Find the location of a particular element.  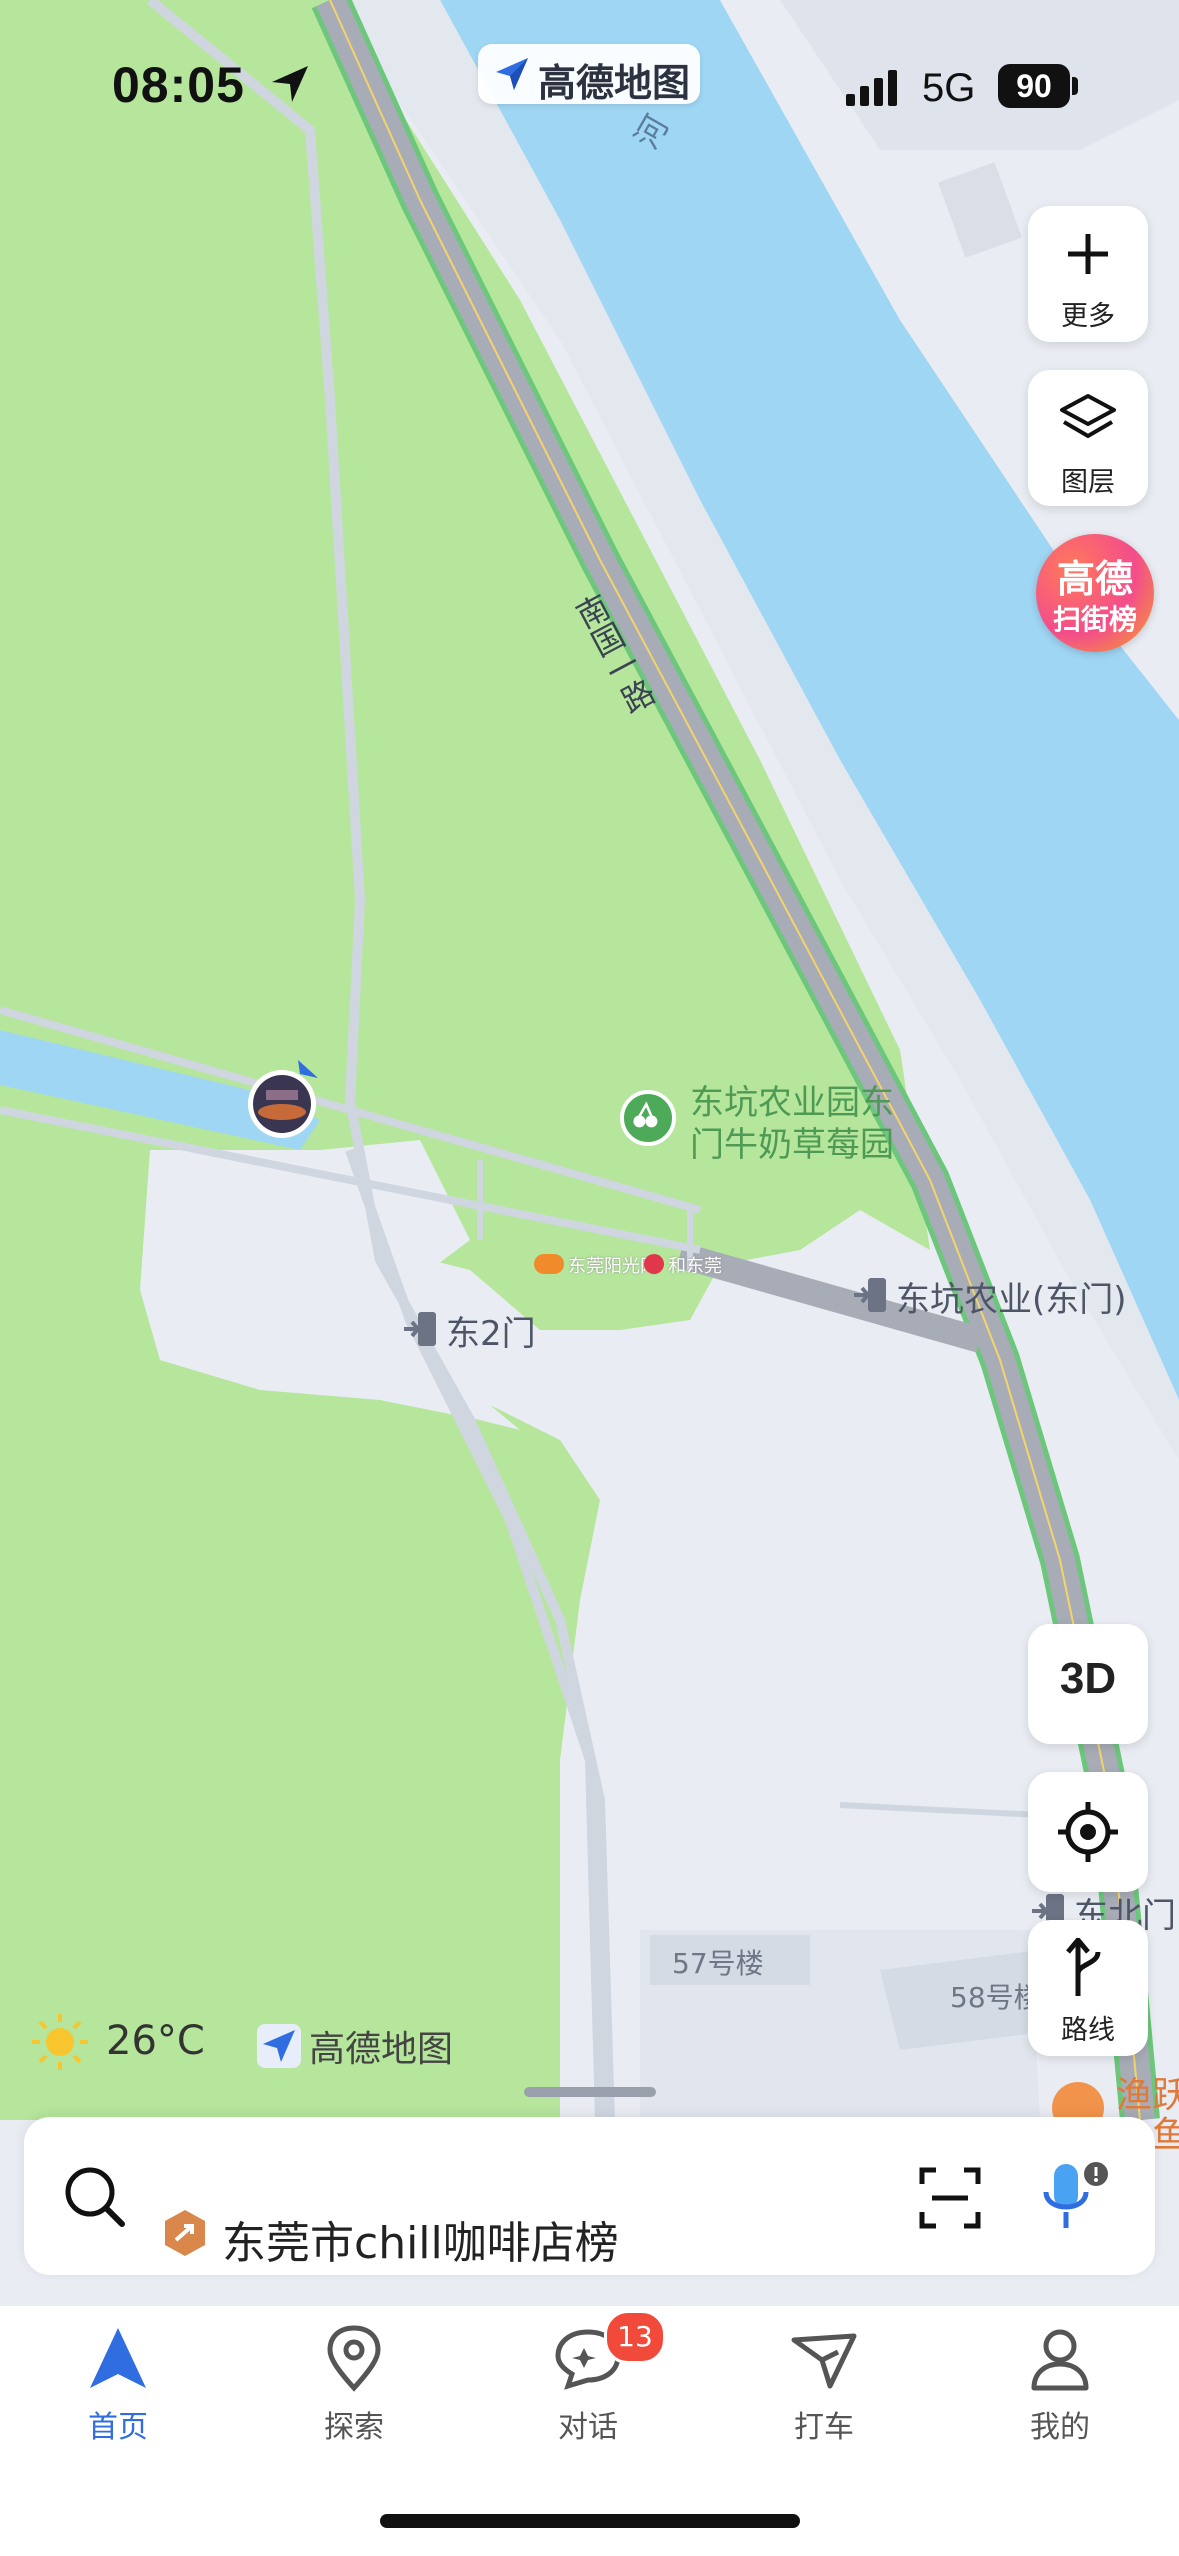

search-suggestion: 东莞市chill咖啡店榜 is located at coordinates (420, 2239).